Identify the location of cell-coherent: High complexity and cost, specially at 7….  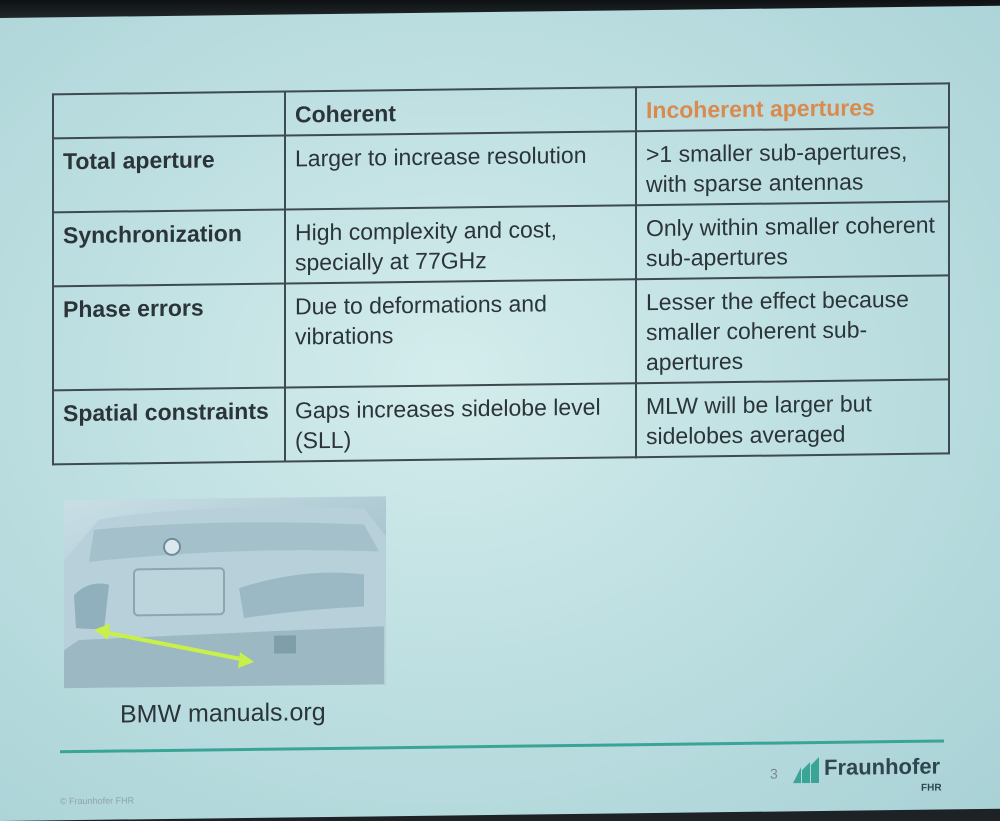
(460, 244).